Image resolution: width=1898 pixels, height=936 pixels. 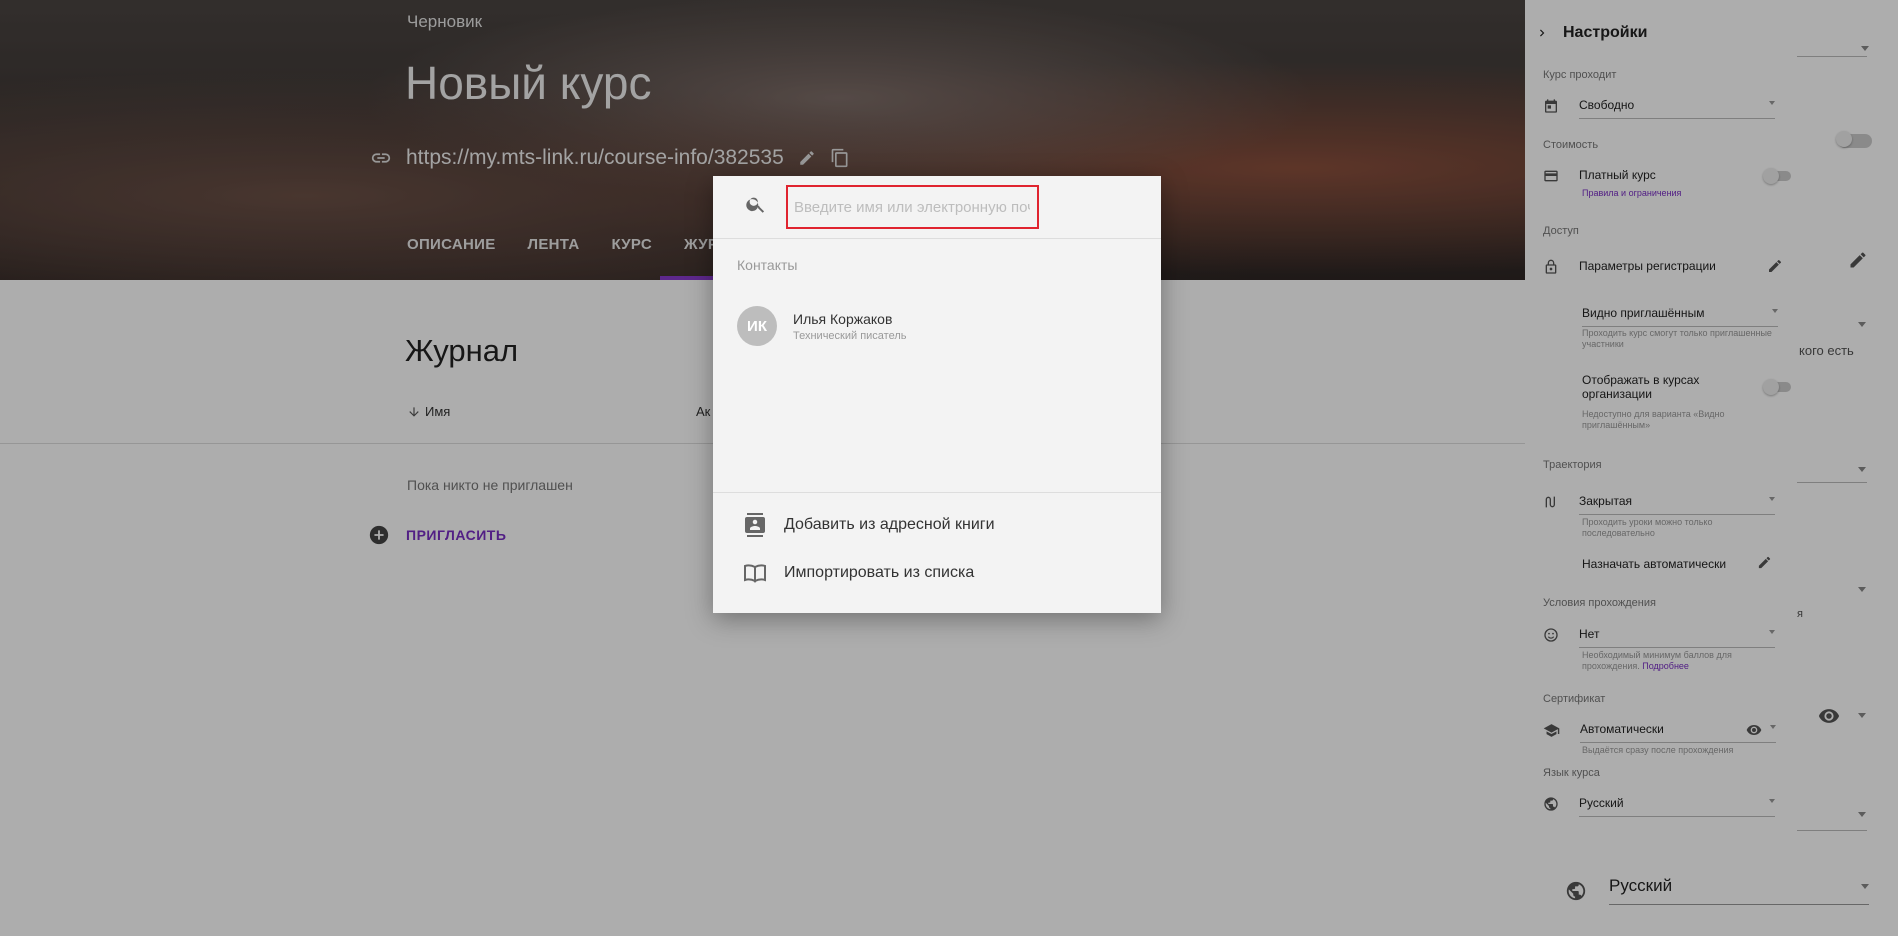 I want to click on search-input-highlight, so click(x=912, y=207).